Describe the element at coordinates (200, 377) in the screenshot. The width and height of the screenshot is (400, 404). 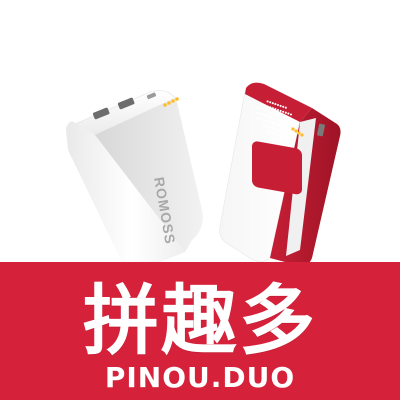
I see `banner-subtitle: PINOU.DUO` at that location.